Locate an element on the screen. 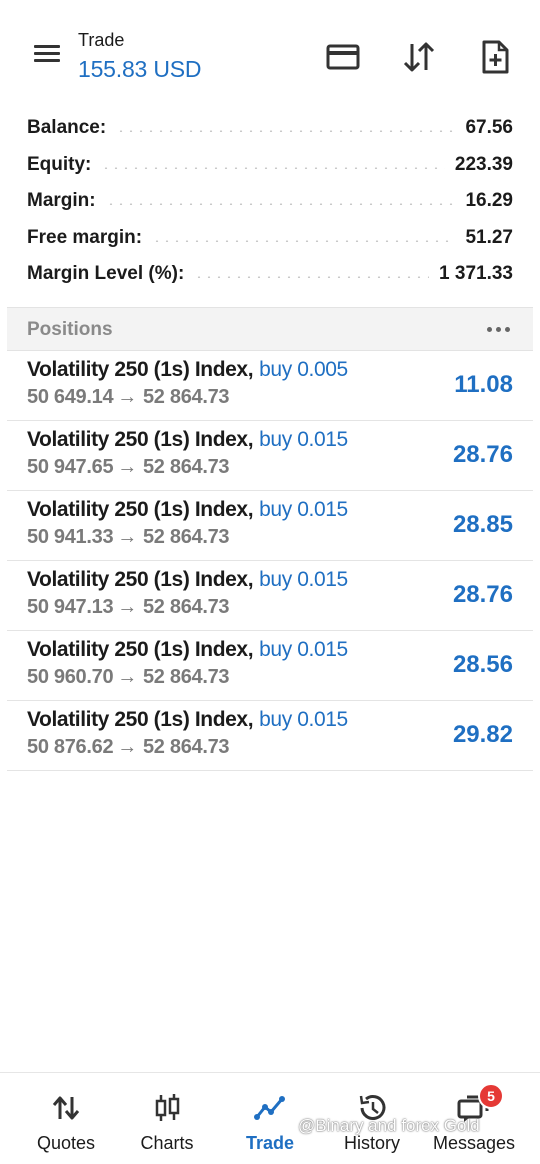 The image size is (540, 1164). summary-value: 223.39 is located at coordinates (483, 164).